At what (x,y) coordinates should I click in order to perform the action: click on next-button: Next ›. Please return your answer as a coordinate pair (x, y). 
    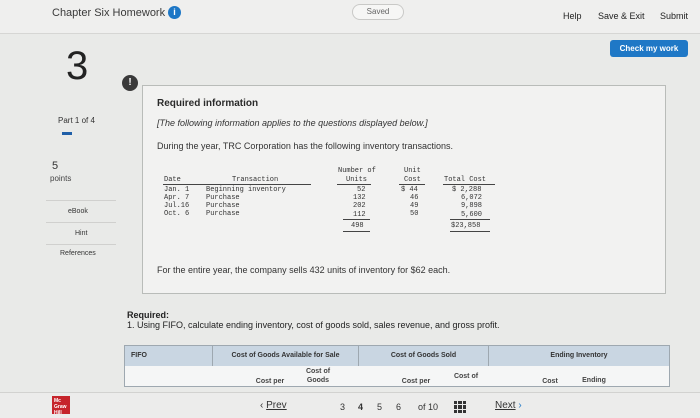
    Looking at the image, I should click on (508, 405).